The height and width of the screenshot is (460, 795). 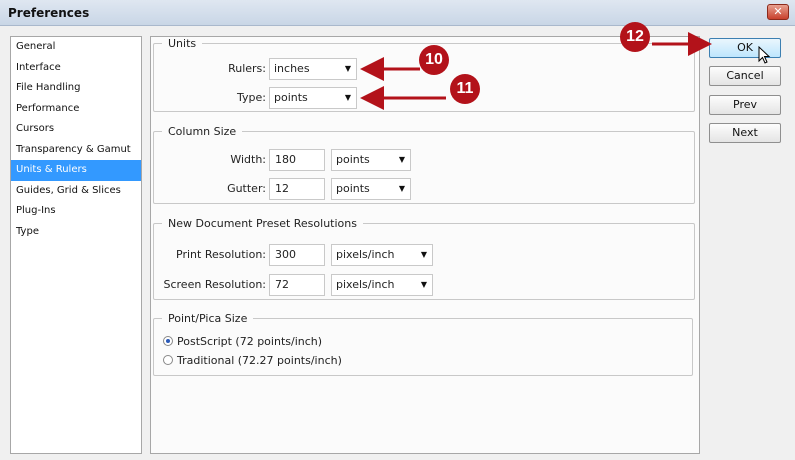 What do you see at coordinates (434, 60) in the screenshot?
I see `callout-badge-10: 10` at bounding box center [434, 60].